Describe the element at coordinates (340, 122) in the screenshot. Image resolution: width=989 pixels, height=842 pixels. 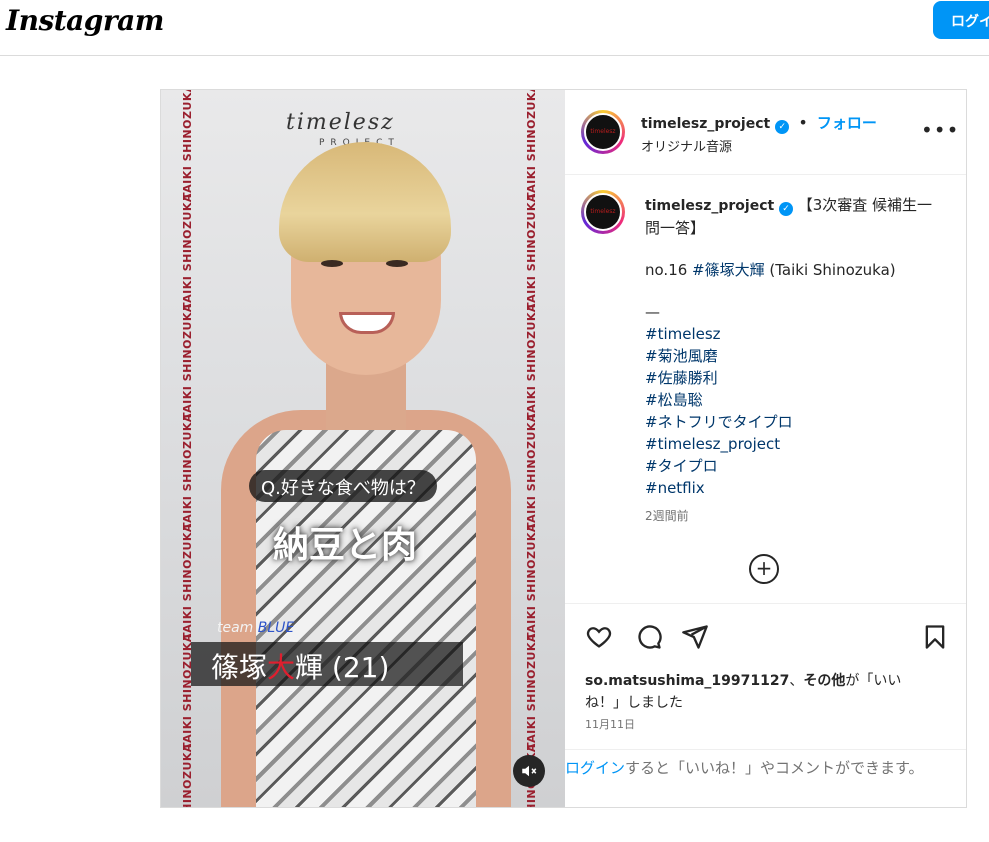
I see `brand-logo: timelesz` at that location.